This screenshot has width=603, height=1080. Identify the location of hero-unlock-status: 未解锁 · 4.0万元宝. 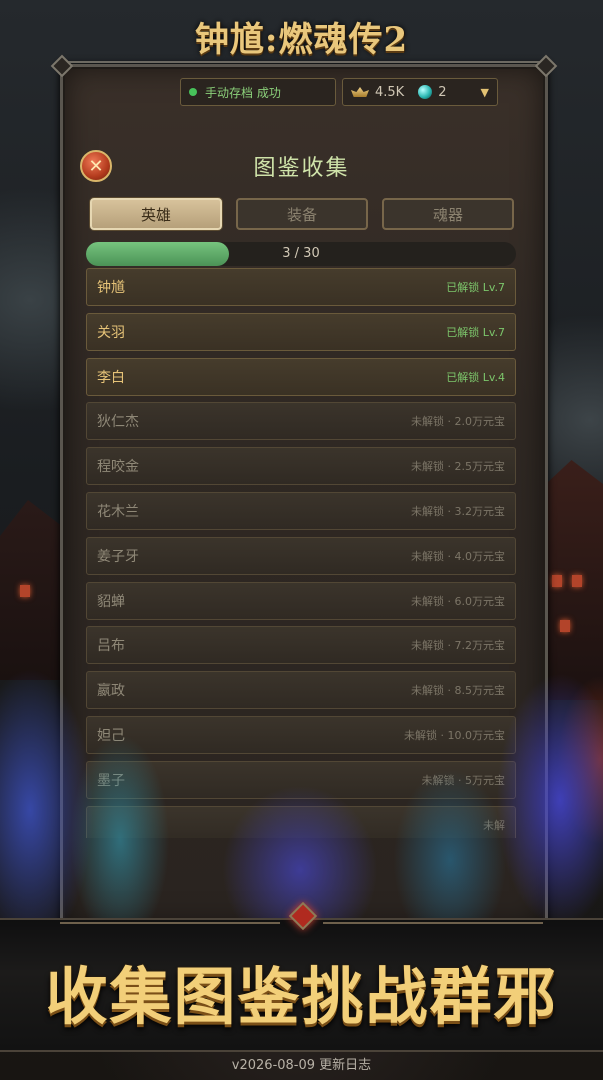
(458, 556).